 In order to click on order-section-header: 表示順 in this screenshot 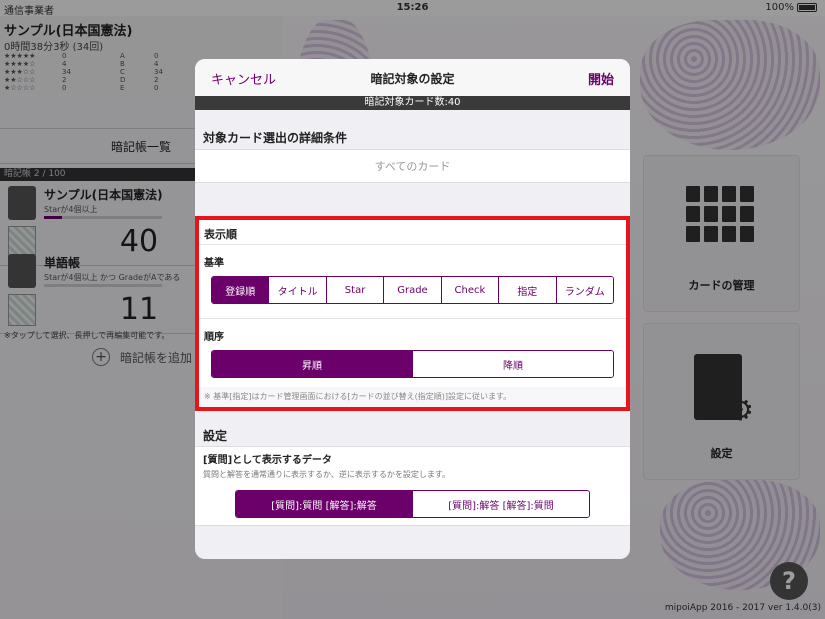, I will do `click(220, 234)`.